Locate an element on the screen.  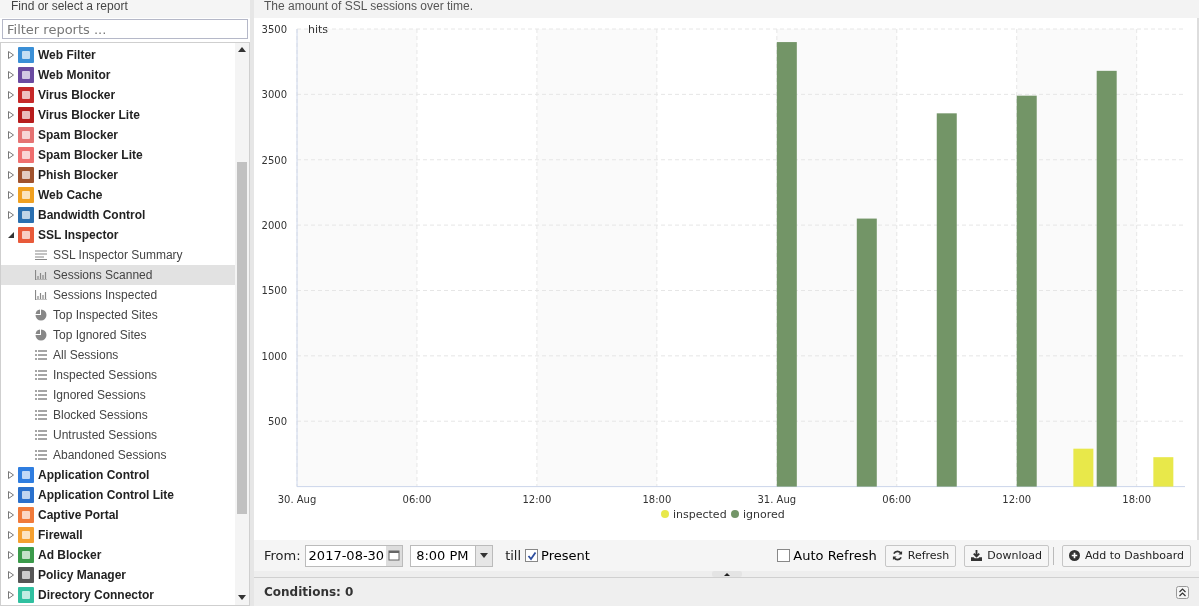
tree-item: Application Control is located at coordinates (118, 475).